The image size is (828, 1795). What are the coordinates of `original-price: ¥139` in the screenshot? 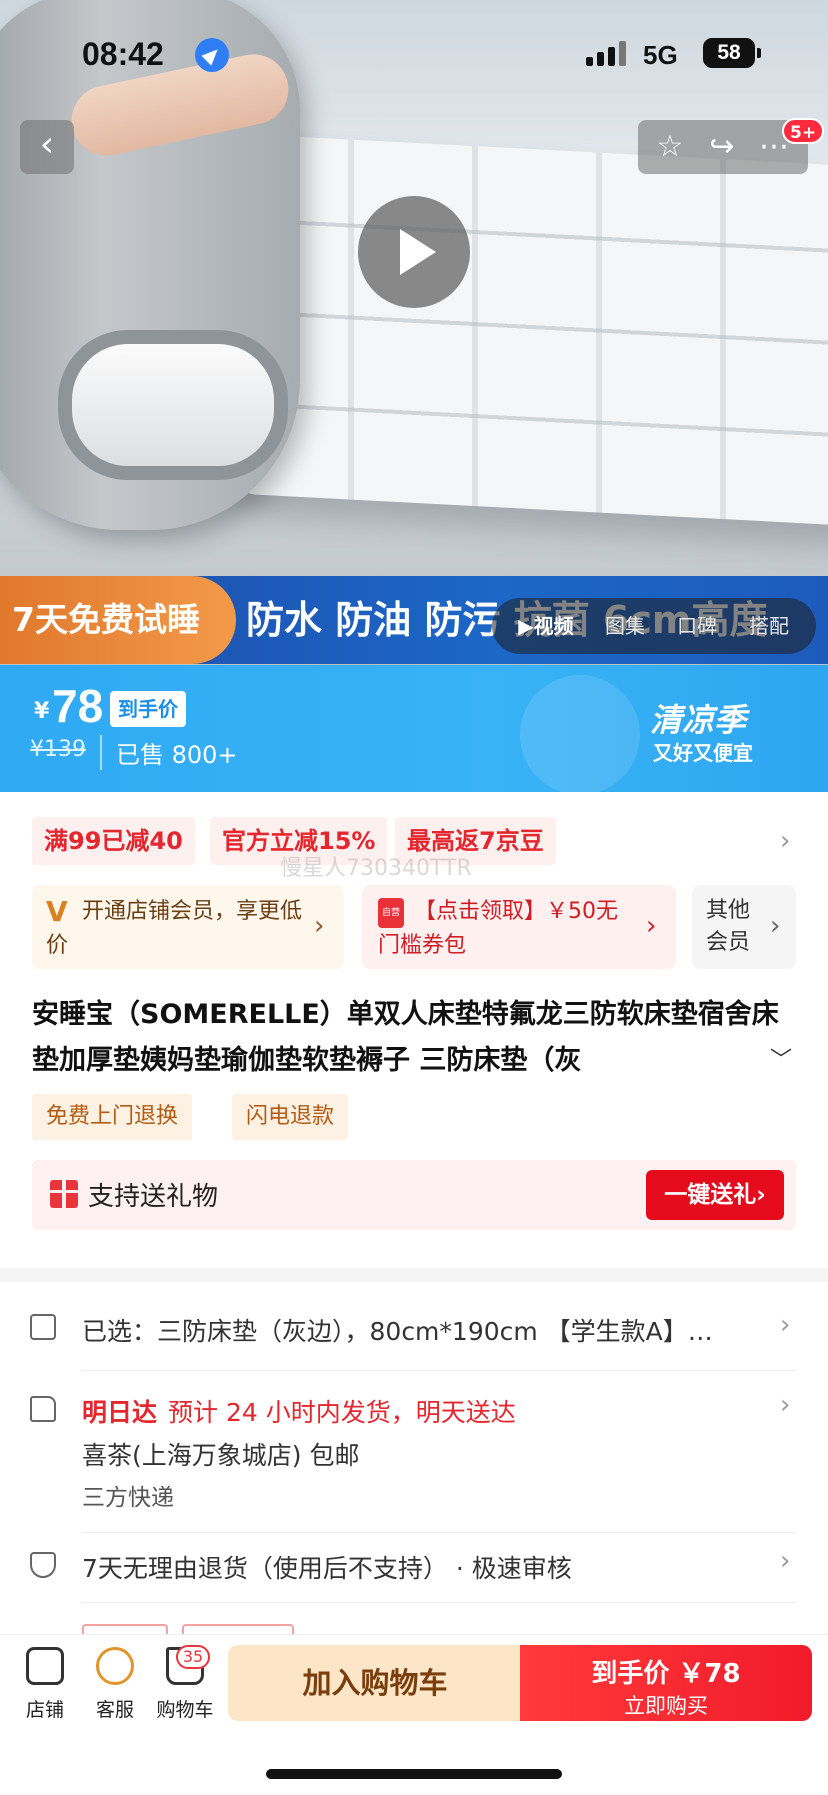 It's located at (58, 749).